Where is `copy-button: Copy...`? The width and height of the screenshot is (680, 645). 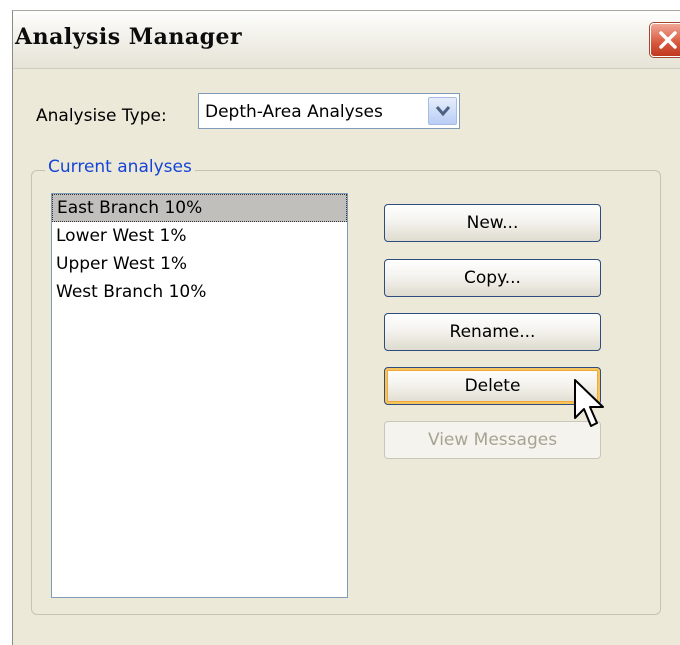
copy-button: Copy... is located at coordinates (492, 278).